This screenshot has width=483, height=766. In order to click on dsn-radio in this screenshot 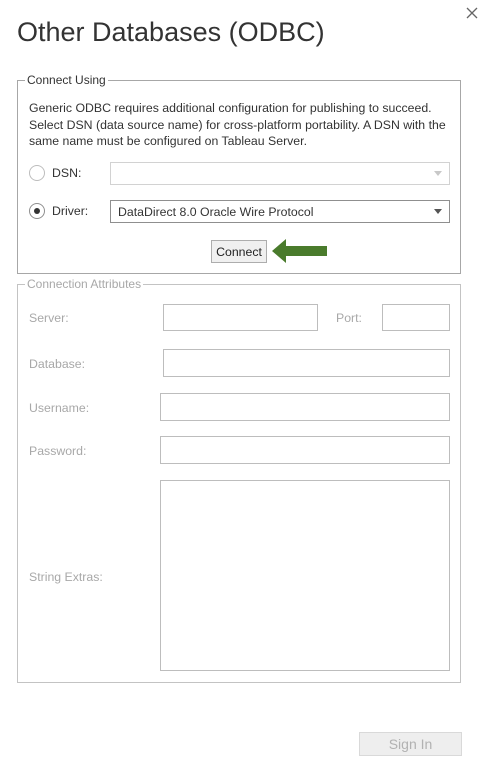, I will do `click(37, 173)`.